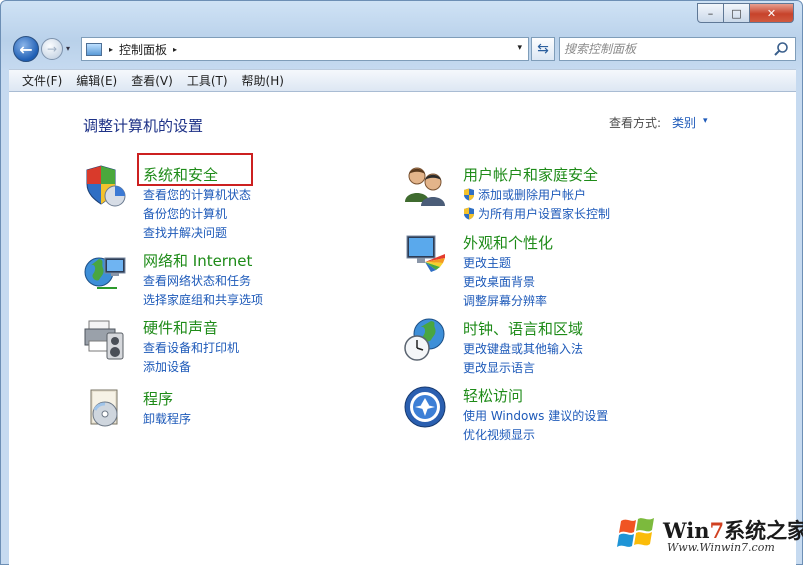 This screenshot has height=565, width=803. What do you see at coordinates (535, 416) in the screenshot?
I see `link-windows-suggested-settings: 使用 Windows 建议的设置` at bounding box center [535, 416].